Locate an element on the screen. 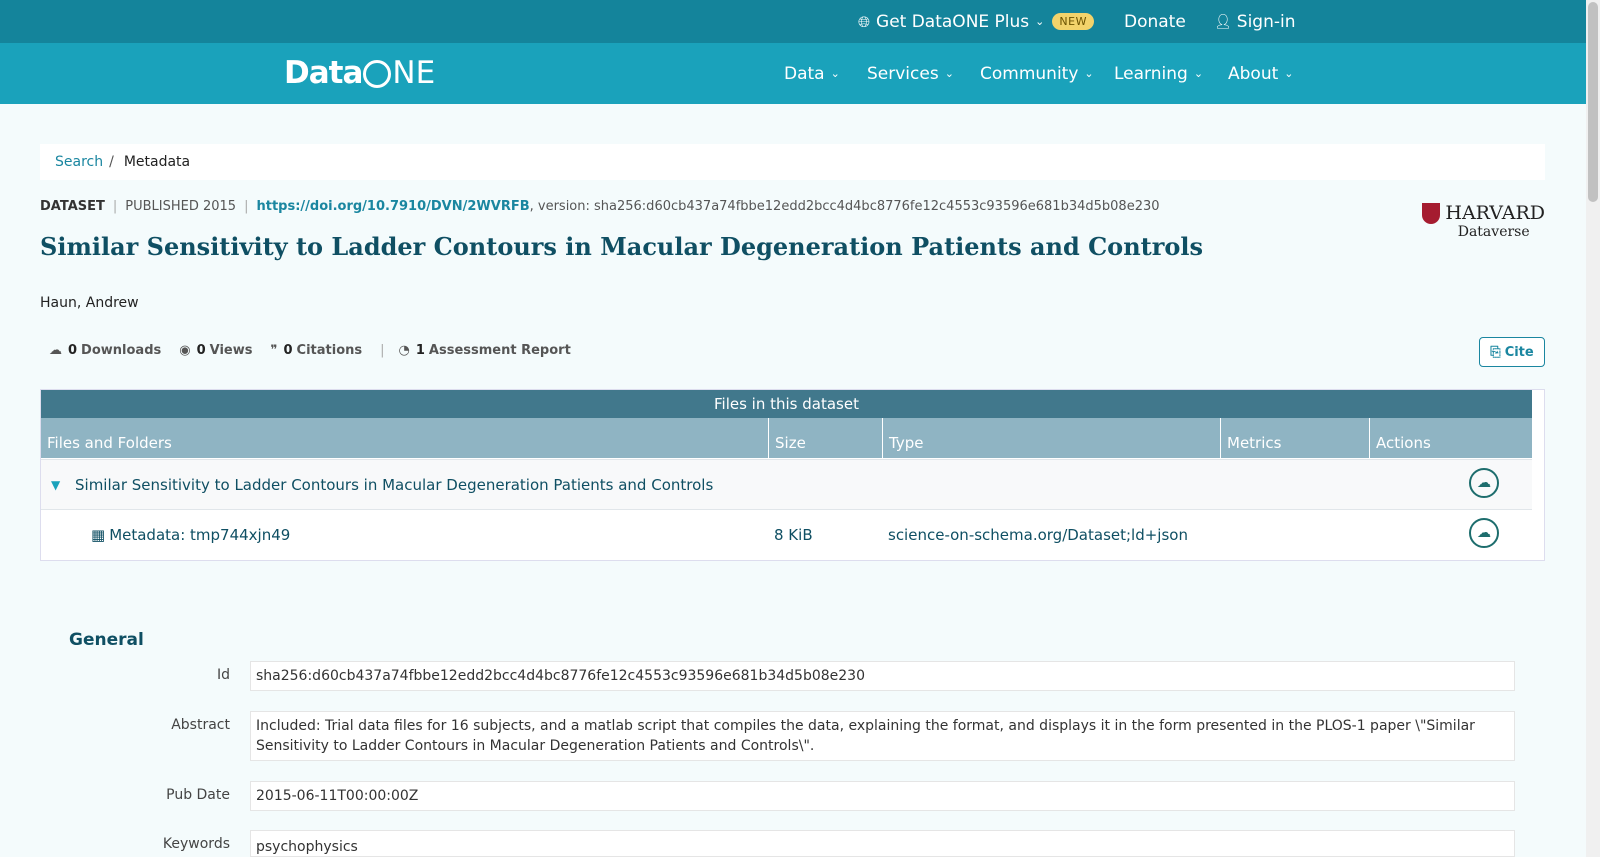 This screenshot has width=1600, height=857. nav-community-label: Community is located at coordinates (1029, 73).